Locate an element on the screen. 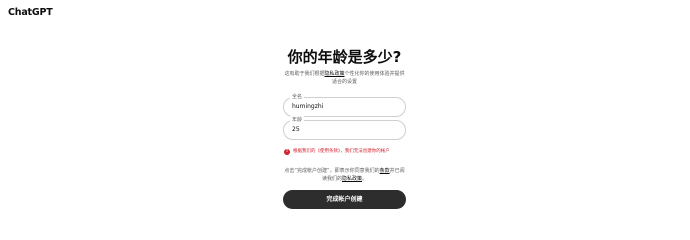  terms-link: 条款 is located at coordinates (385, 171).